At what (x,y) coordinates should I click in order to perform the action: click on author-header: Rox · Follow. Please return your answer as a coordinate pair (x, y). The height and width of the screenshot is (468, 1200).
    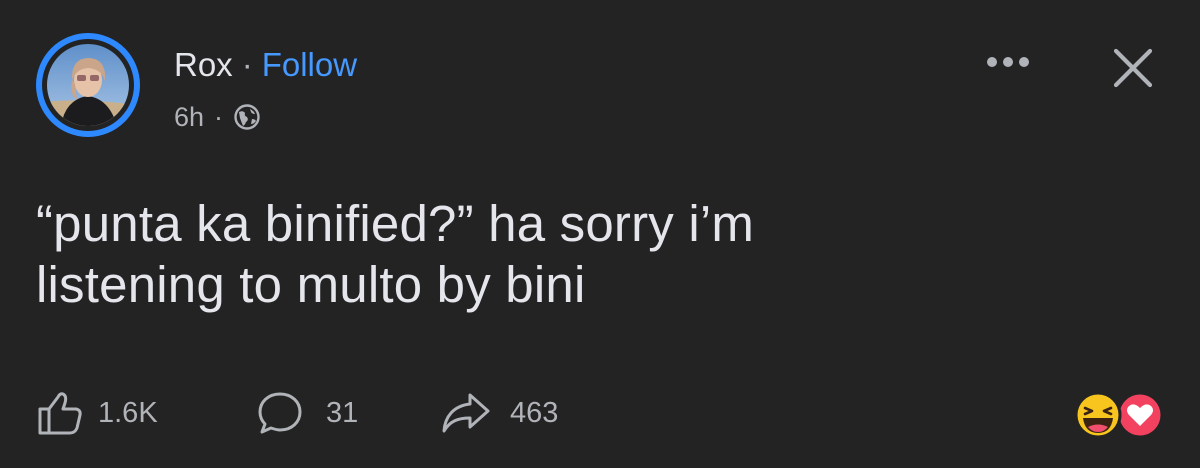
    Looking at the image, I should click on (265, 65).